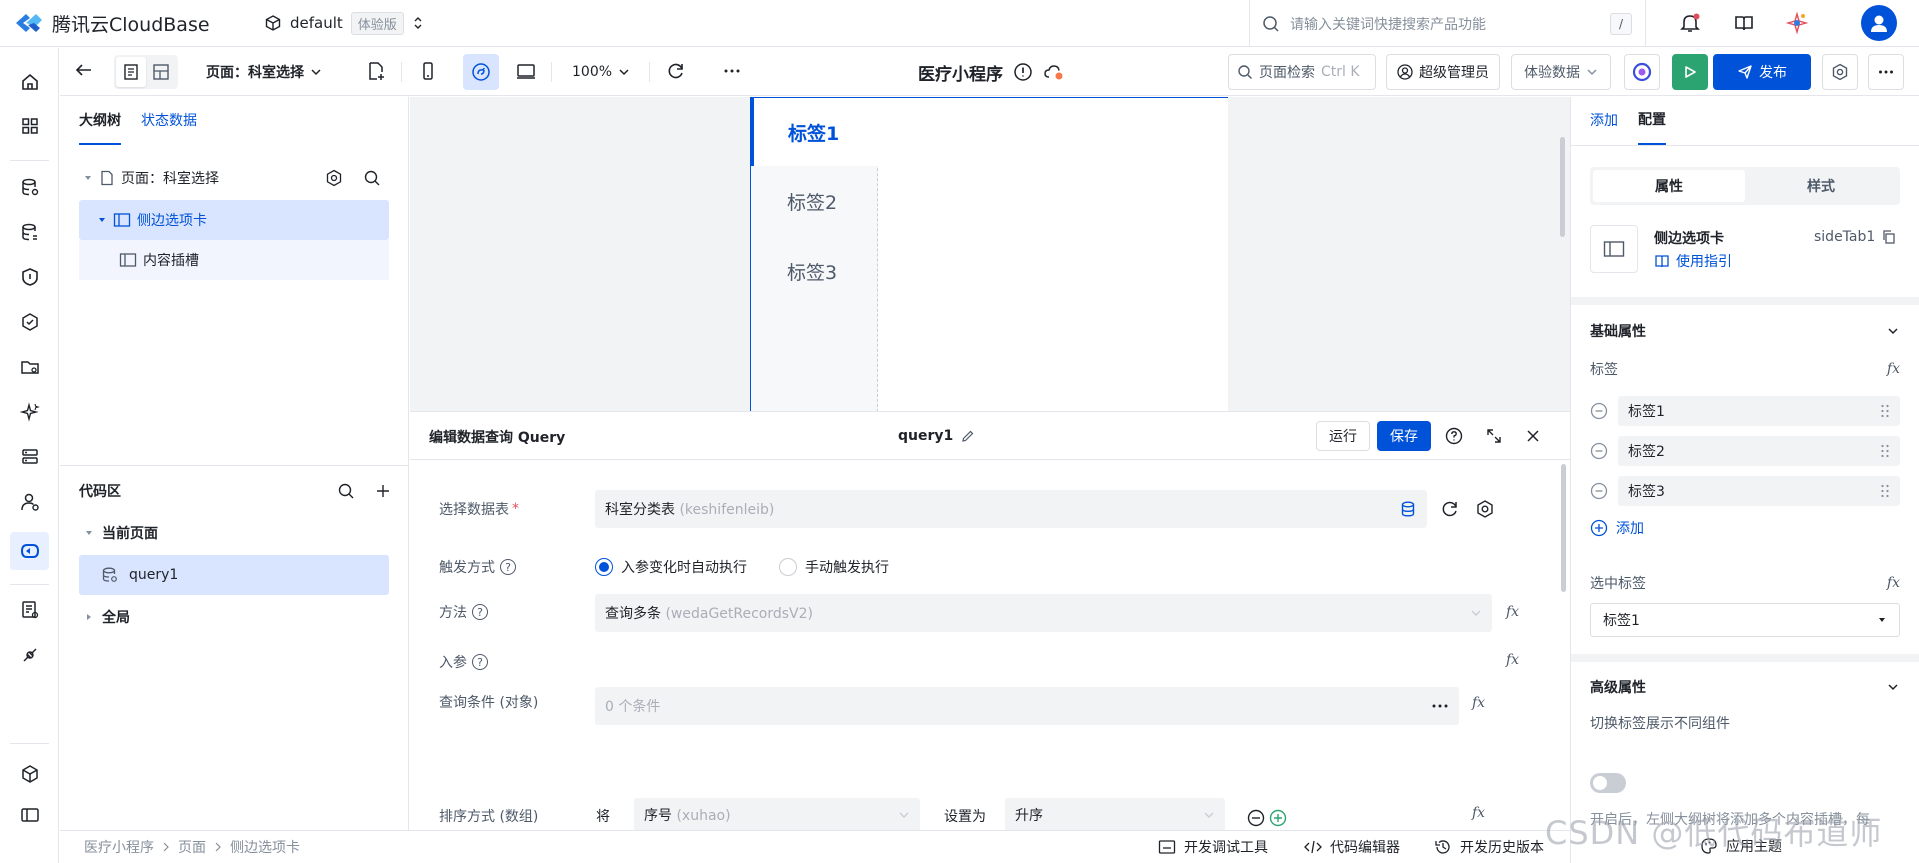 The width and height of the screenshot is (1919, 863). I want to click on breadcrumb-item-component: 侧边选项卡, so click(265, 847).